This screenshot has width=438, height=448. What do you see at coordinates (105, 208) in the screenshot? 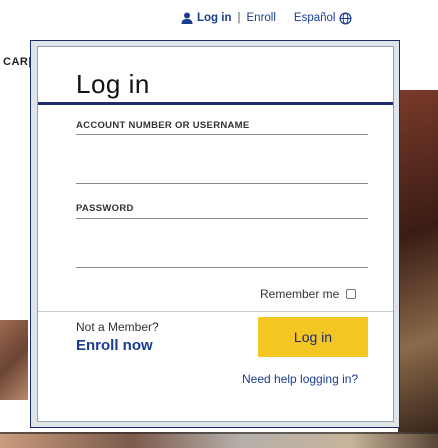
I see `password-label: PASSWORD` at bounding box center [105, 208].